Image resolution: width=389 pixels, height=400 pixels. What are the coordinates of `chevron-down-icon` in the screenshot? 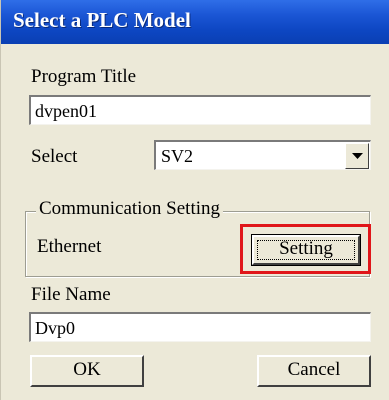 It's located at (357, 156).